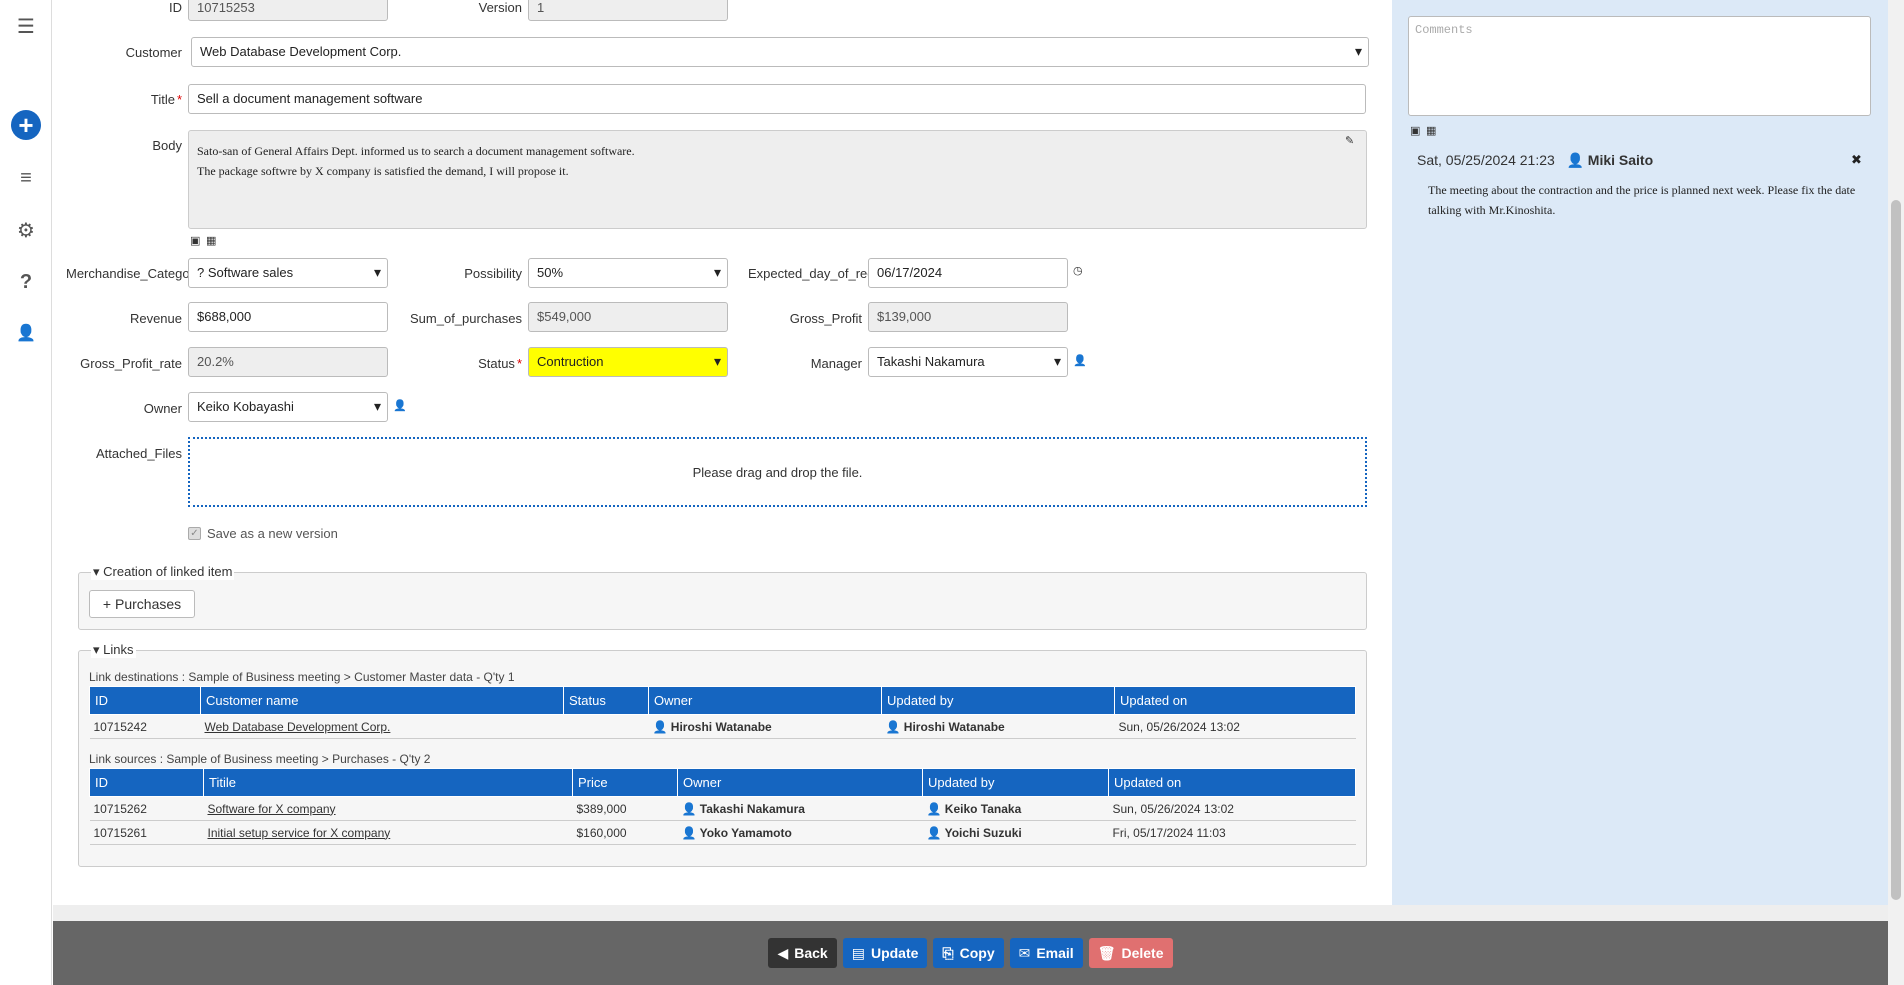 This screenshot has width=1904, height=985. Describe the element at coordinates (983, 832) in the screenshot. I see `cell-updated-by: Yoichi Suzuki` at that location.